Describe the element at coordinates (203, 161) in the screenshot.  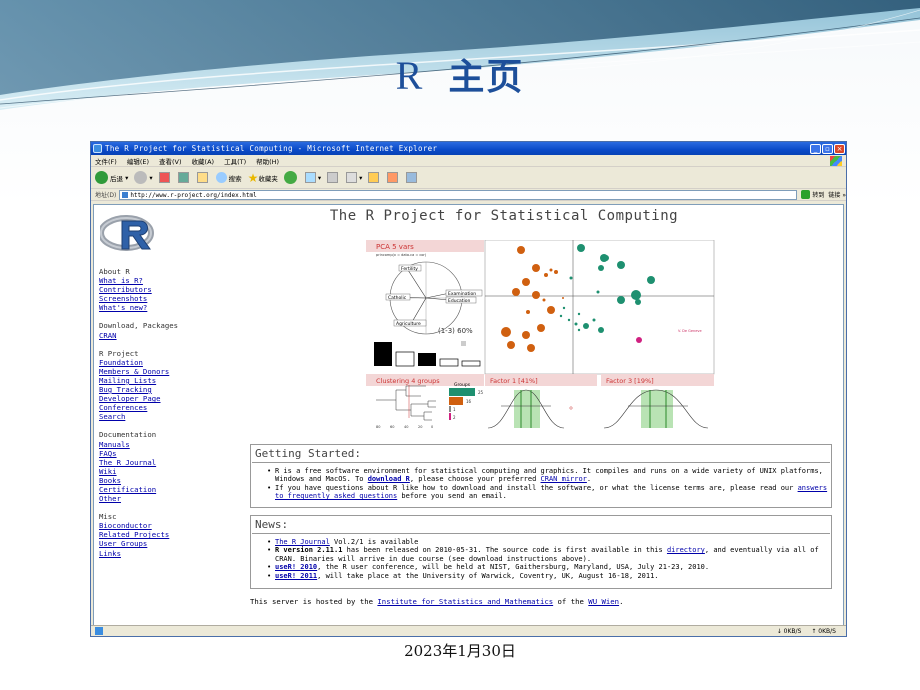
I see `menu-favorites: 收藏(A)` at that location.